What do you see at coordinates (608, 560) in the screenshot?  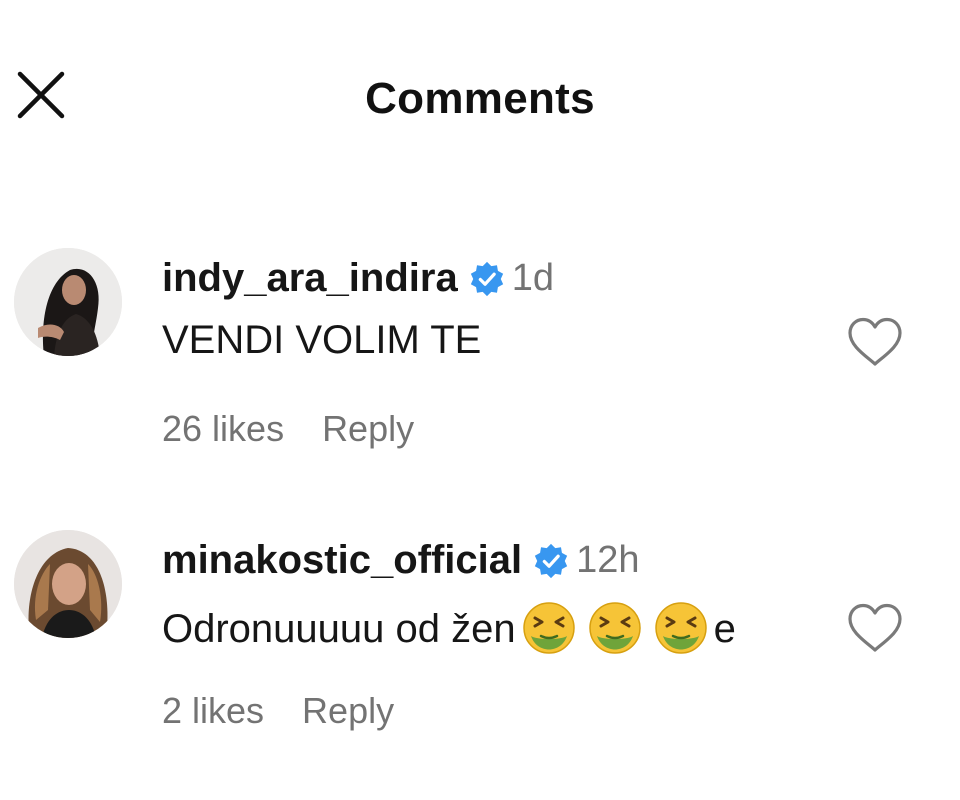 I see `comment-time: 12h` at bounding box center [608, 560].